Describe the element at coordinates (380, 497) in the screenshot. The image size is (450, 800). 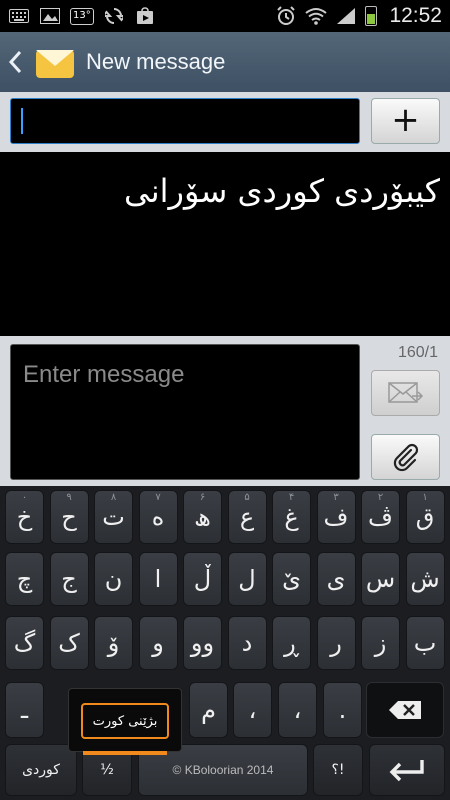
I see `key-number-hint: ۲` at that location.